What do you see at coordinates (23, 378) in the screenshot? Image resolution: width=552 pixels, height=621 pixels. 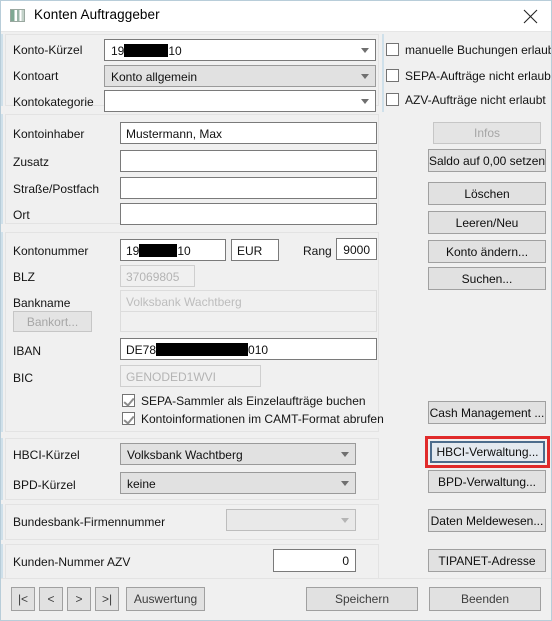 I see `bic-label: BIC` at bounding box center [23, 378].